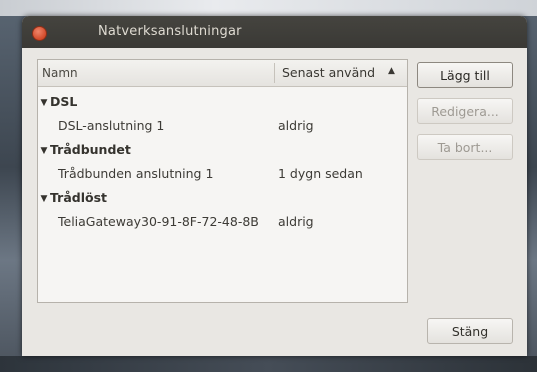 Image resolution: width=537 pixels, height=372 pixels. Describe the element at coordinates (90, 149) in the screenshot. I see `group-label: Trådbundet` at that location.